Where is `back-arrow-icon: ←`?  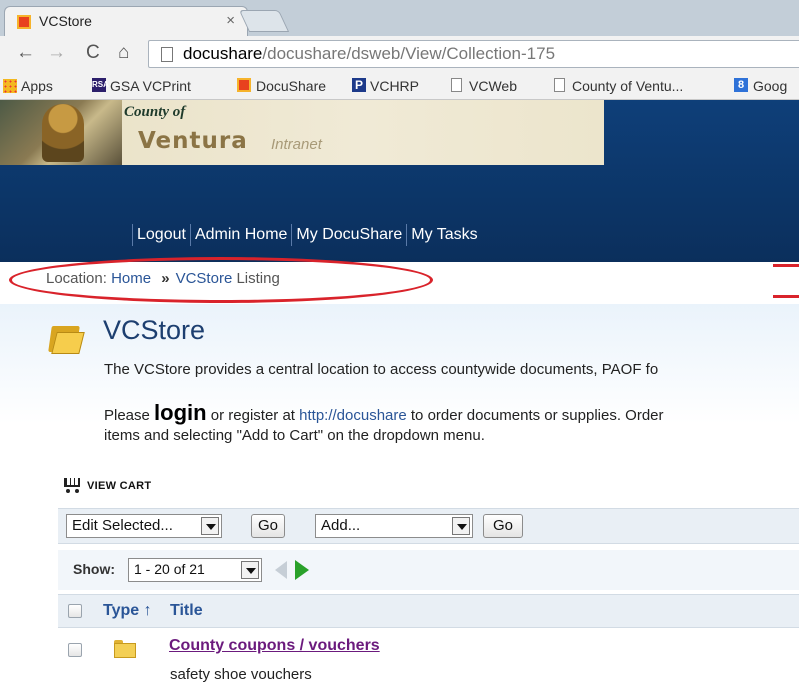 back-arrow-icon: ← is located at coordinates (25, 53).